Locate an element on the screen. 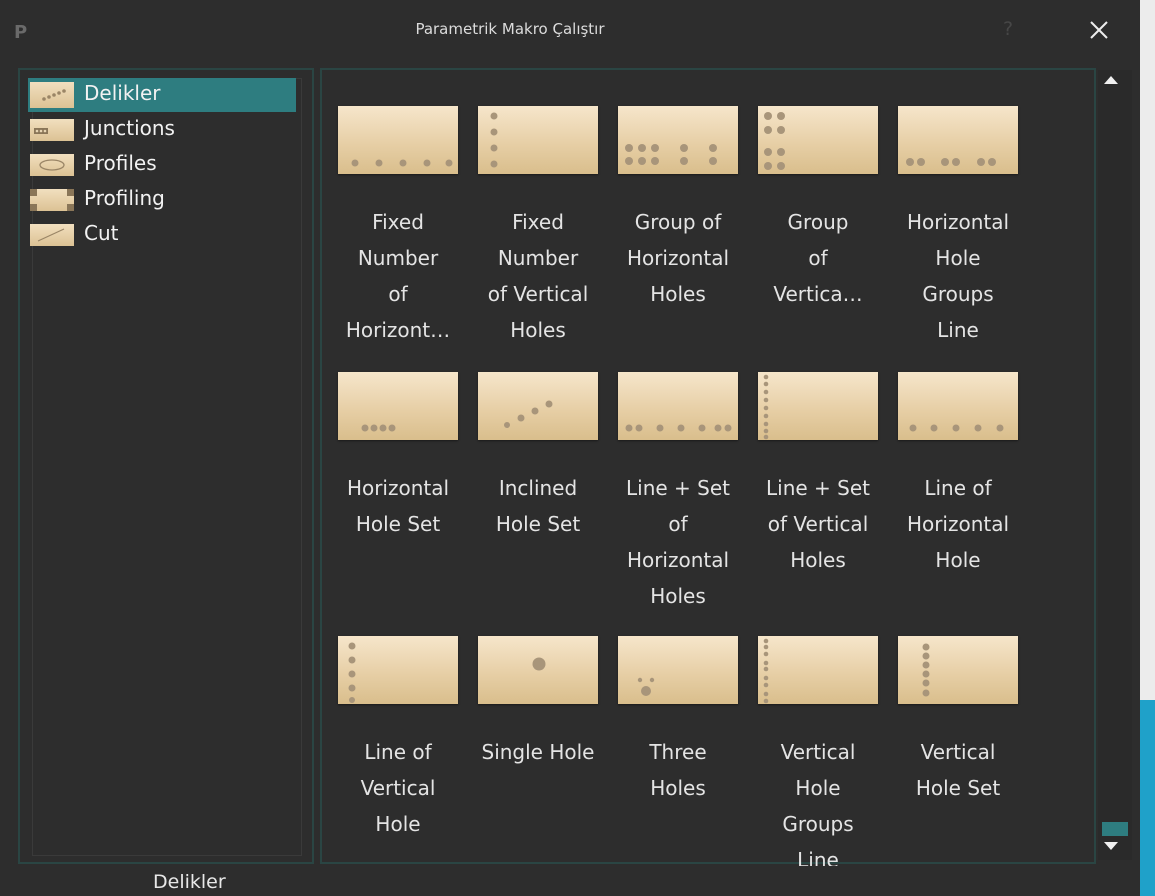 This screenshot has height=896, width=1155. macro-item-horizontal-hole-groups-line: Horizontal Hole Groups Line is located at coordinates (953, 226).